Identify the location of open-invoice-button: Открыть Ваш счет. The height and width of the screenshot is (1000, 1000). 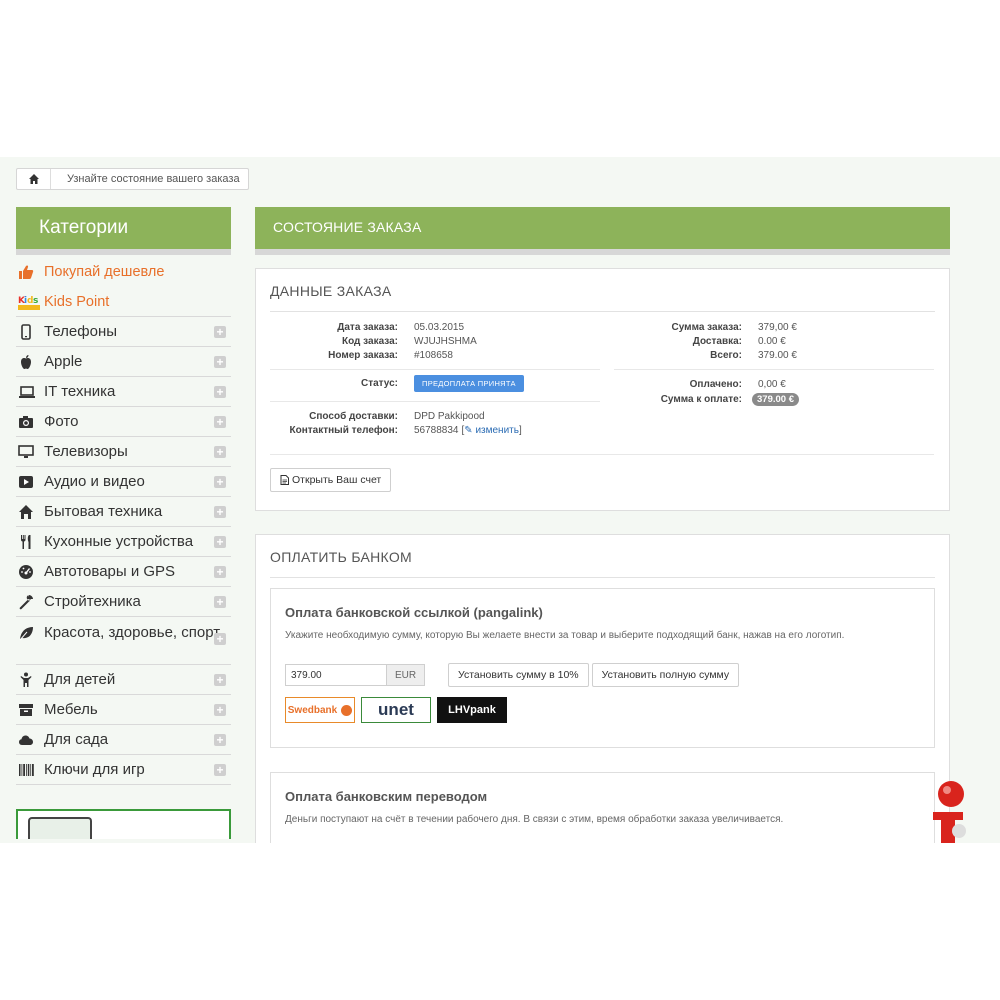
(331, 480).